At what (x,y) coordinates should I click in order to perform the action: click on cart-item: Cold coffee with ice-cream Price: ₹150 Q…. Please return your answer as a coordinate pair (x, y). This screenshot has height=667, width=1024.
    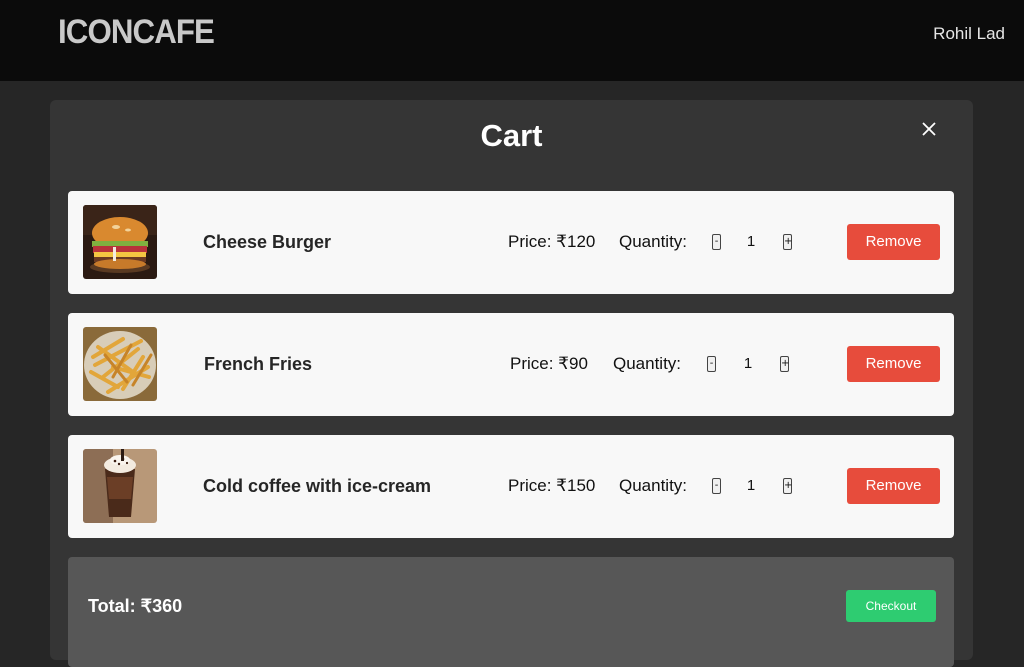
    Looking at the image, I should click on (511, 486).